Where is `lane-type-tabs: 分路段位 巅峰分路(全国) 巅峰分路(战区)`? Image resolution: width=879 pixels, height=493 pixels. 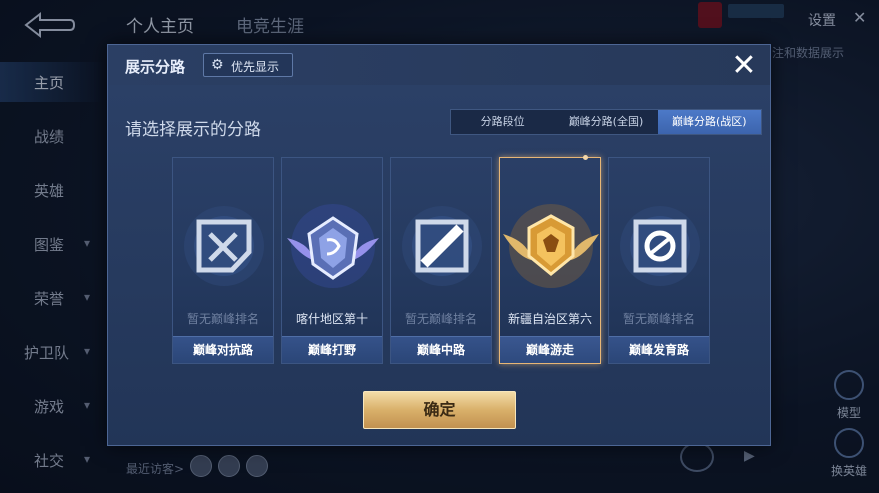 lane-type-tabs: 分路段位 巅峰分路(全国) 巅峰分路(战区) is located at coordinates (606, 122).